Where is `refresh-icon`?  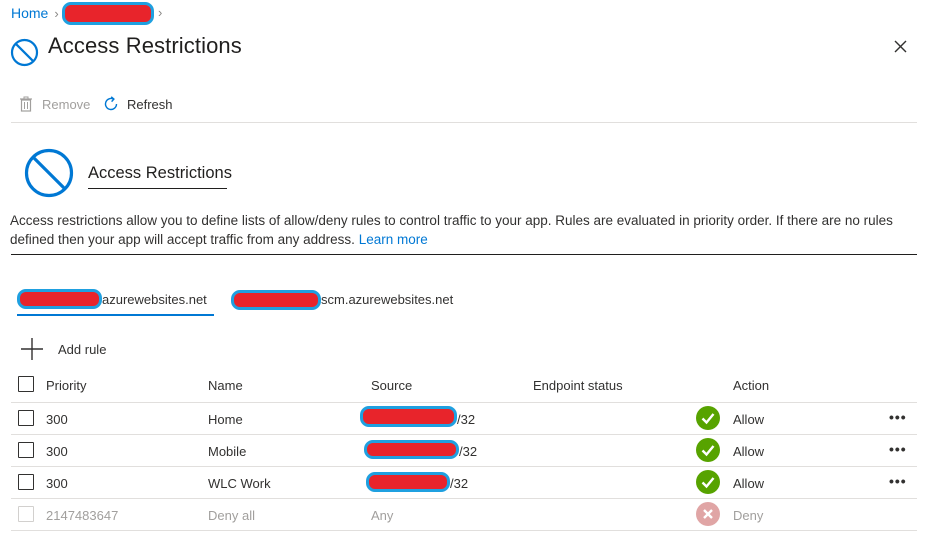
refresh-icon is located at coordinates (111, 103).